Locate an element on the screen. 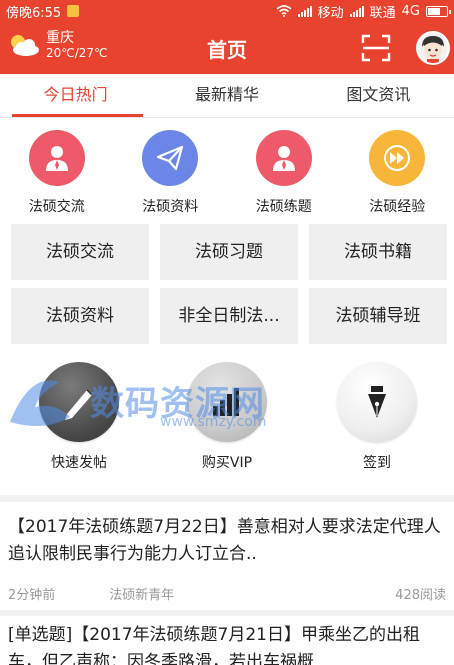  news-time: 2分钟前 is located at coordinates (32, 595).